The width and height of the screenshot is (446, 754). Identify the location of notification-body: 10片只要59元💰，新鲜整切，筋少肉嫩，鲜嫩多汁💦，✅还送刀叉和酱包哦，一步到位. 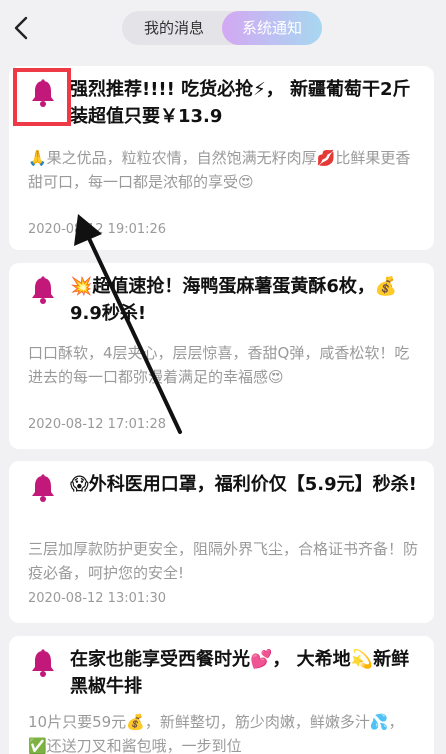
(216, 733).